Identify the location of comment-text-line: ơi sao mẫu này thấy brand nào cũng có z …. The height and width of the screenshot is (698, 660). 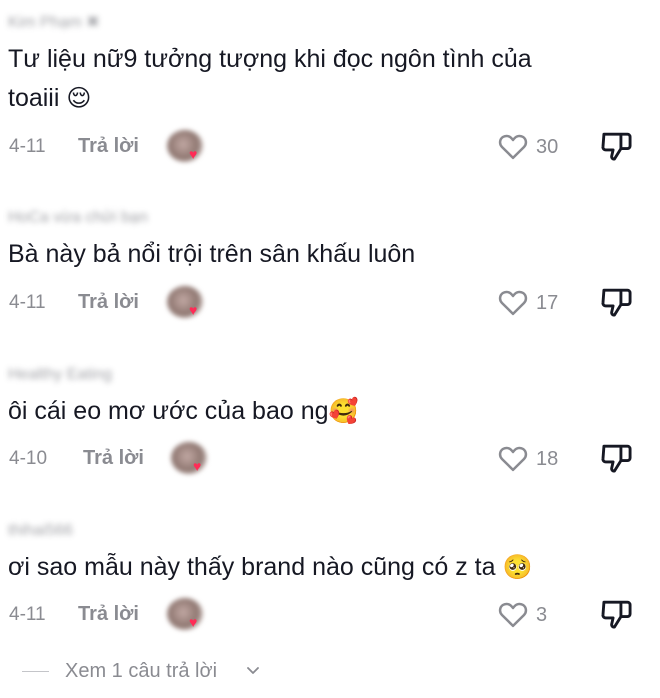
(252, 567).